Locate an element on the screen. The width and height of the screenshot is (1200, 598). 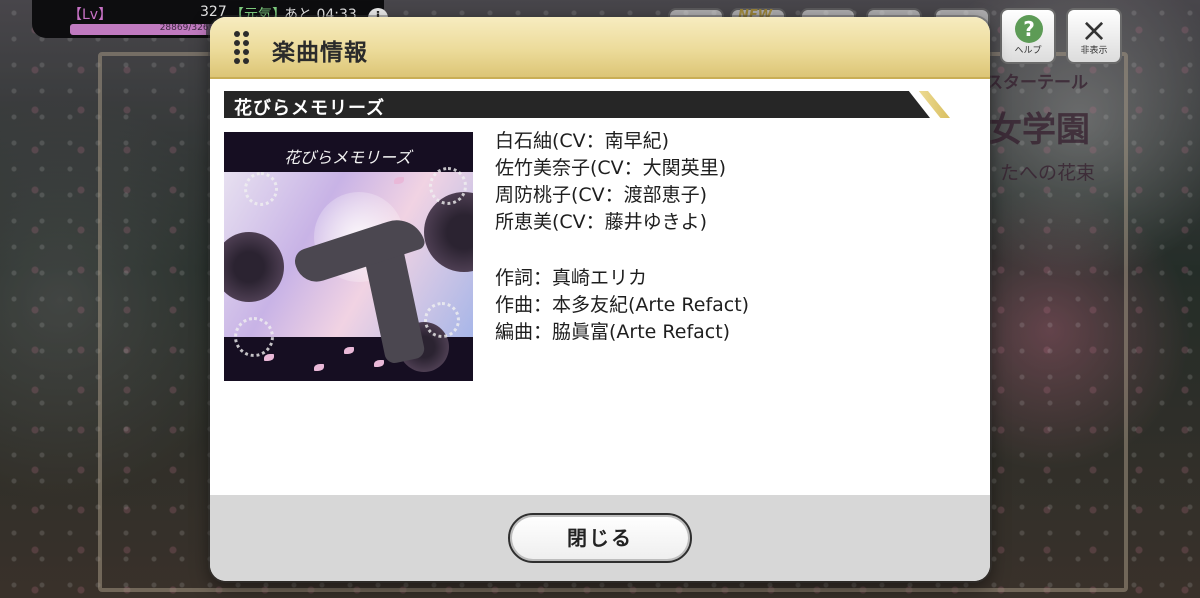
jacket-title-text: 花びらメモリーズ is located at coordinates (348, 157).